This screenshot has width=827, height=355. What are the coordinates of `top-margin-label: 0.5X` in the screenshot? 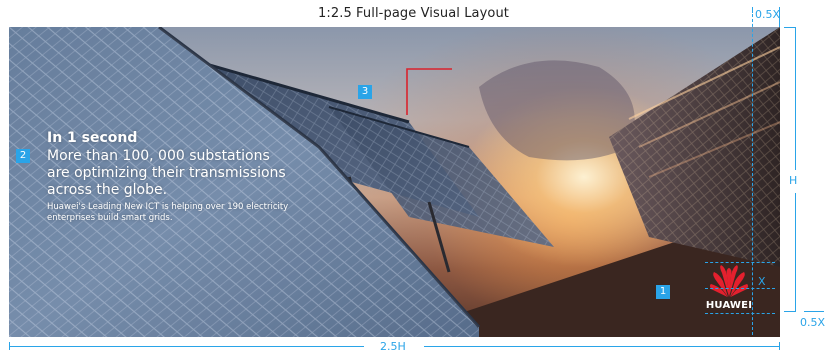 It's located at (768, 14).